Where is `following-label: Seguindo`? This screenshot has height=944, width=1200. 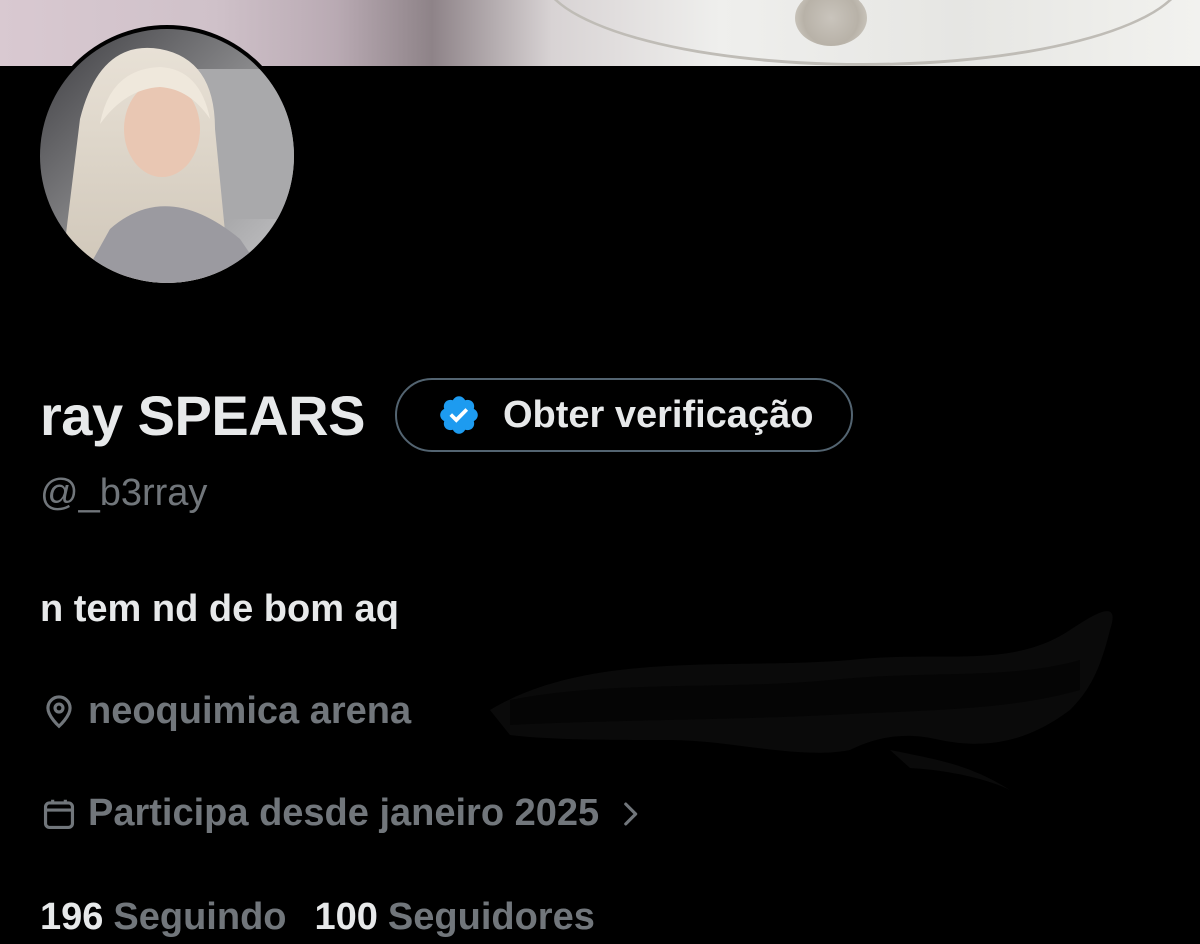
following-label: Seguindo is located at coordinates (200, 917).